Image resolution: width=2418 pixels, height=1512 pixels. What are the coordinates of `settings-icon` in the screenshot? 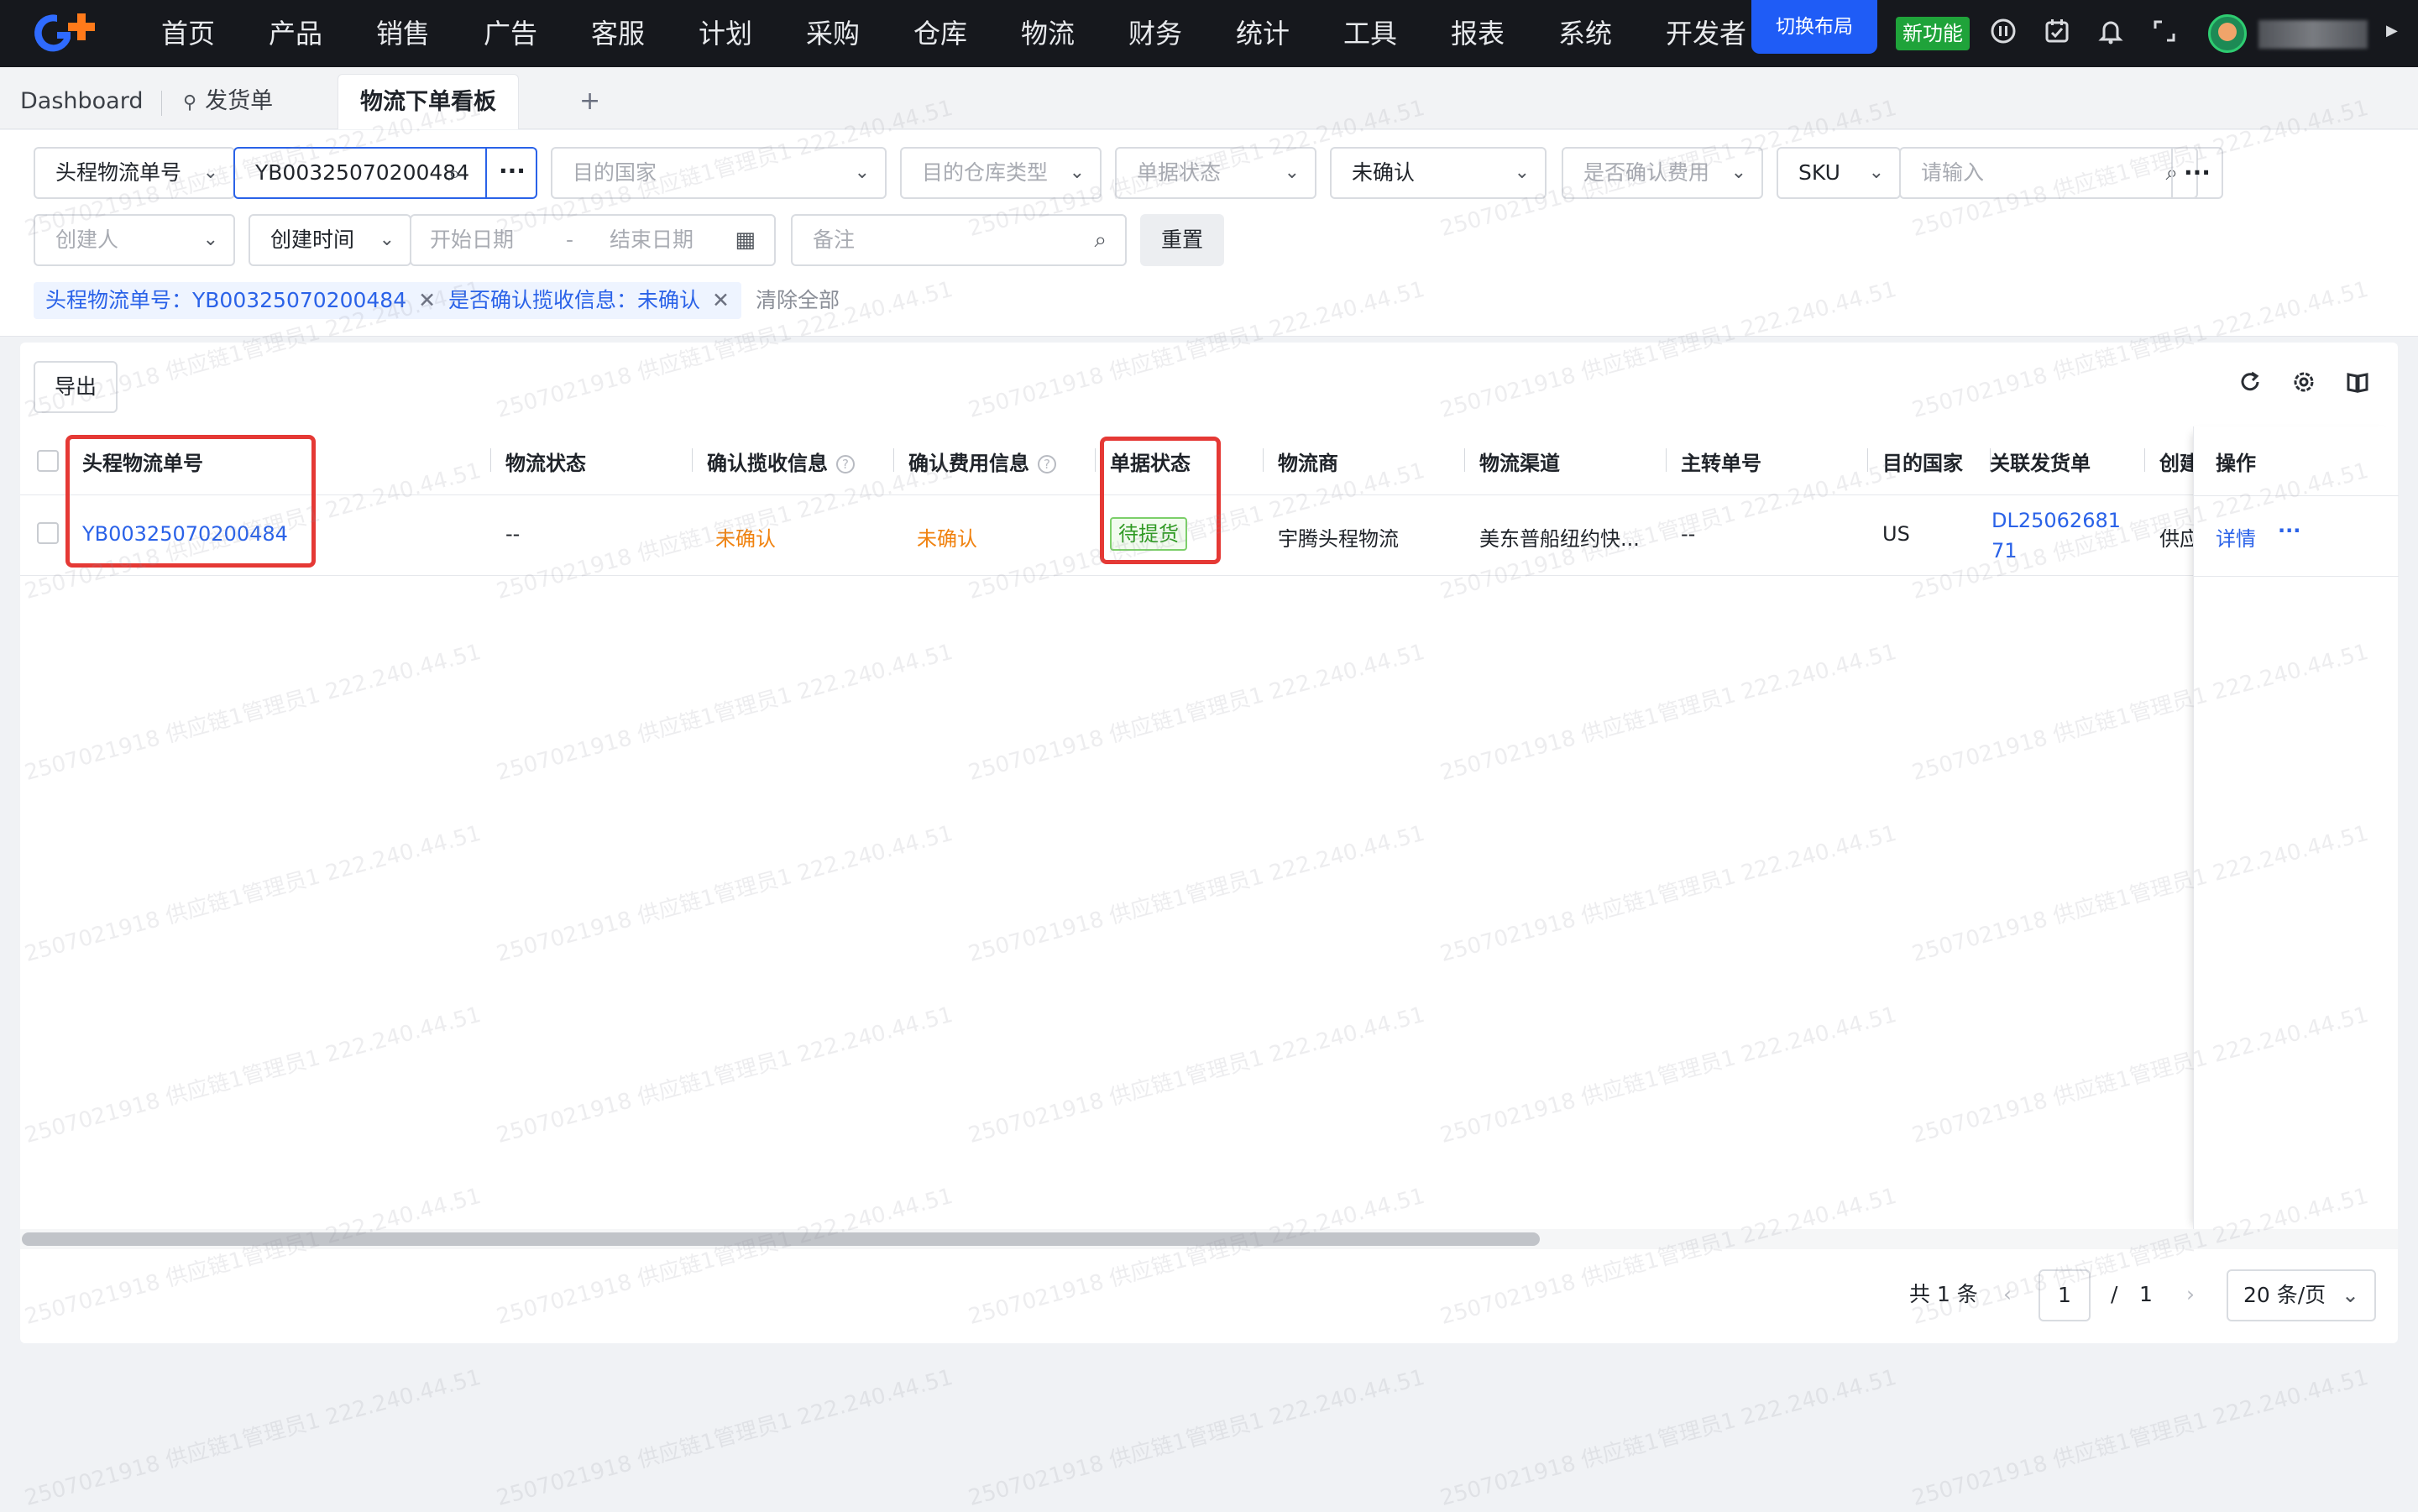 It's located at (2304, 386).